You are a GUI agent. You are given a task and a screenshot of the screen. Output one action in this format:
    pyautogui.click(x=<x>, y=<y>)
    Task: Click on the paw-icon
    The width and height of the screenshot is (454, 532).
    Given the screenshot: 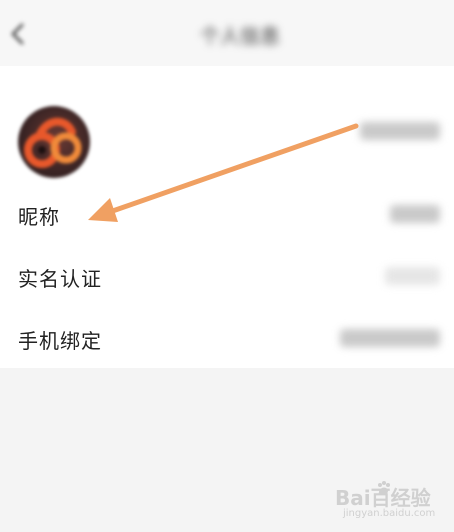 What is the action you would take?
    pyautogui.click(x=384, y=489)
    